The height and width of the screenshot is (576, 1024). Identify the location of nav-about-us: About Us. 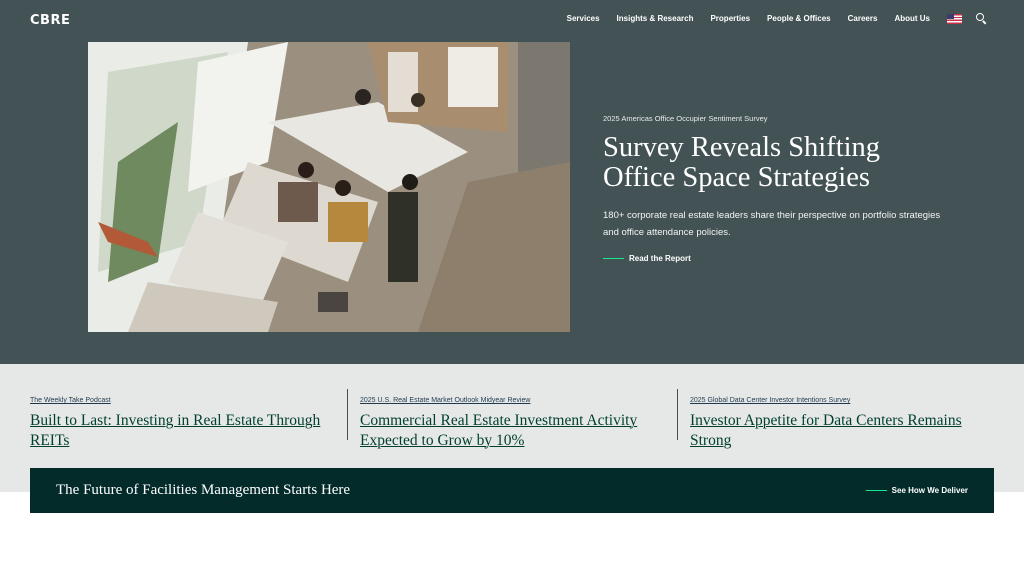
(912, 18).